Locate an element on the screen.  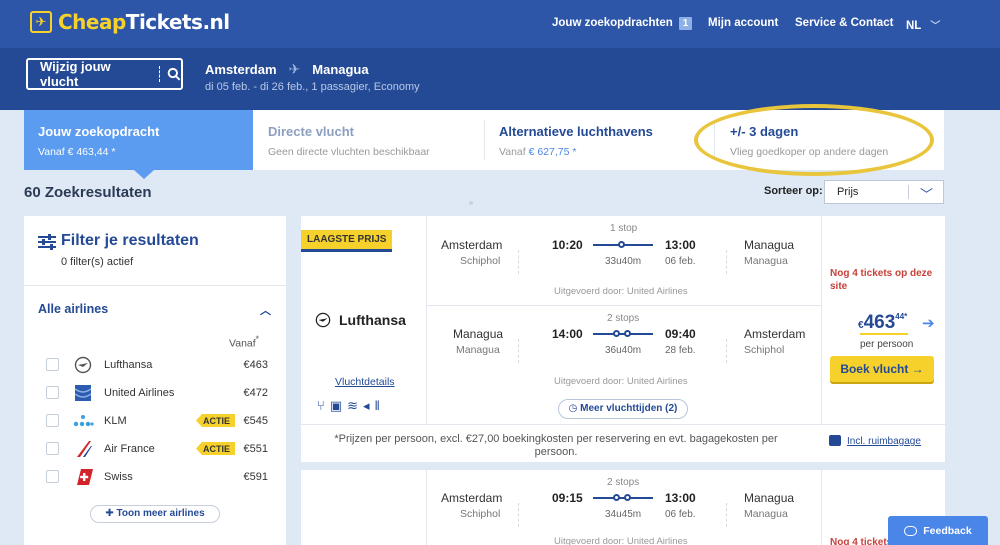
airline-filter-row: Swiss €591 is located at coordinates (157, 478).